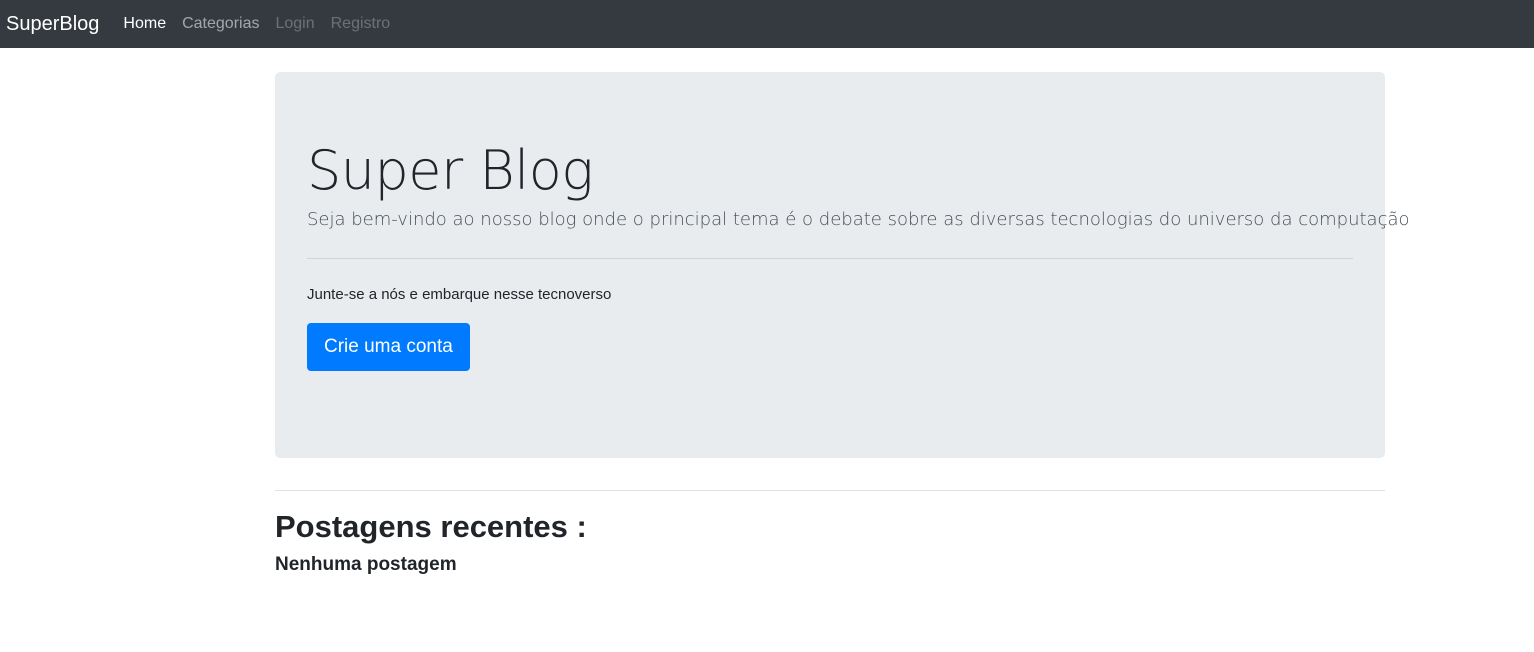 The width and height of the screenshot is (1534, 652). What do you see at coordinates (767, 24) in the screenshot?
I see `top-navbar: SuperBlog Home Categorias Login Registro` at bounding box center [767, 24].